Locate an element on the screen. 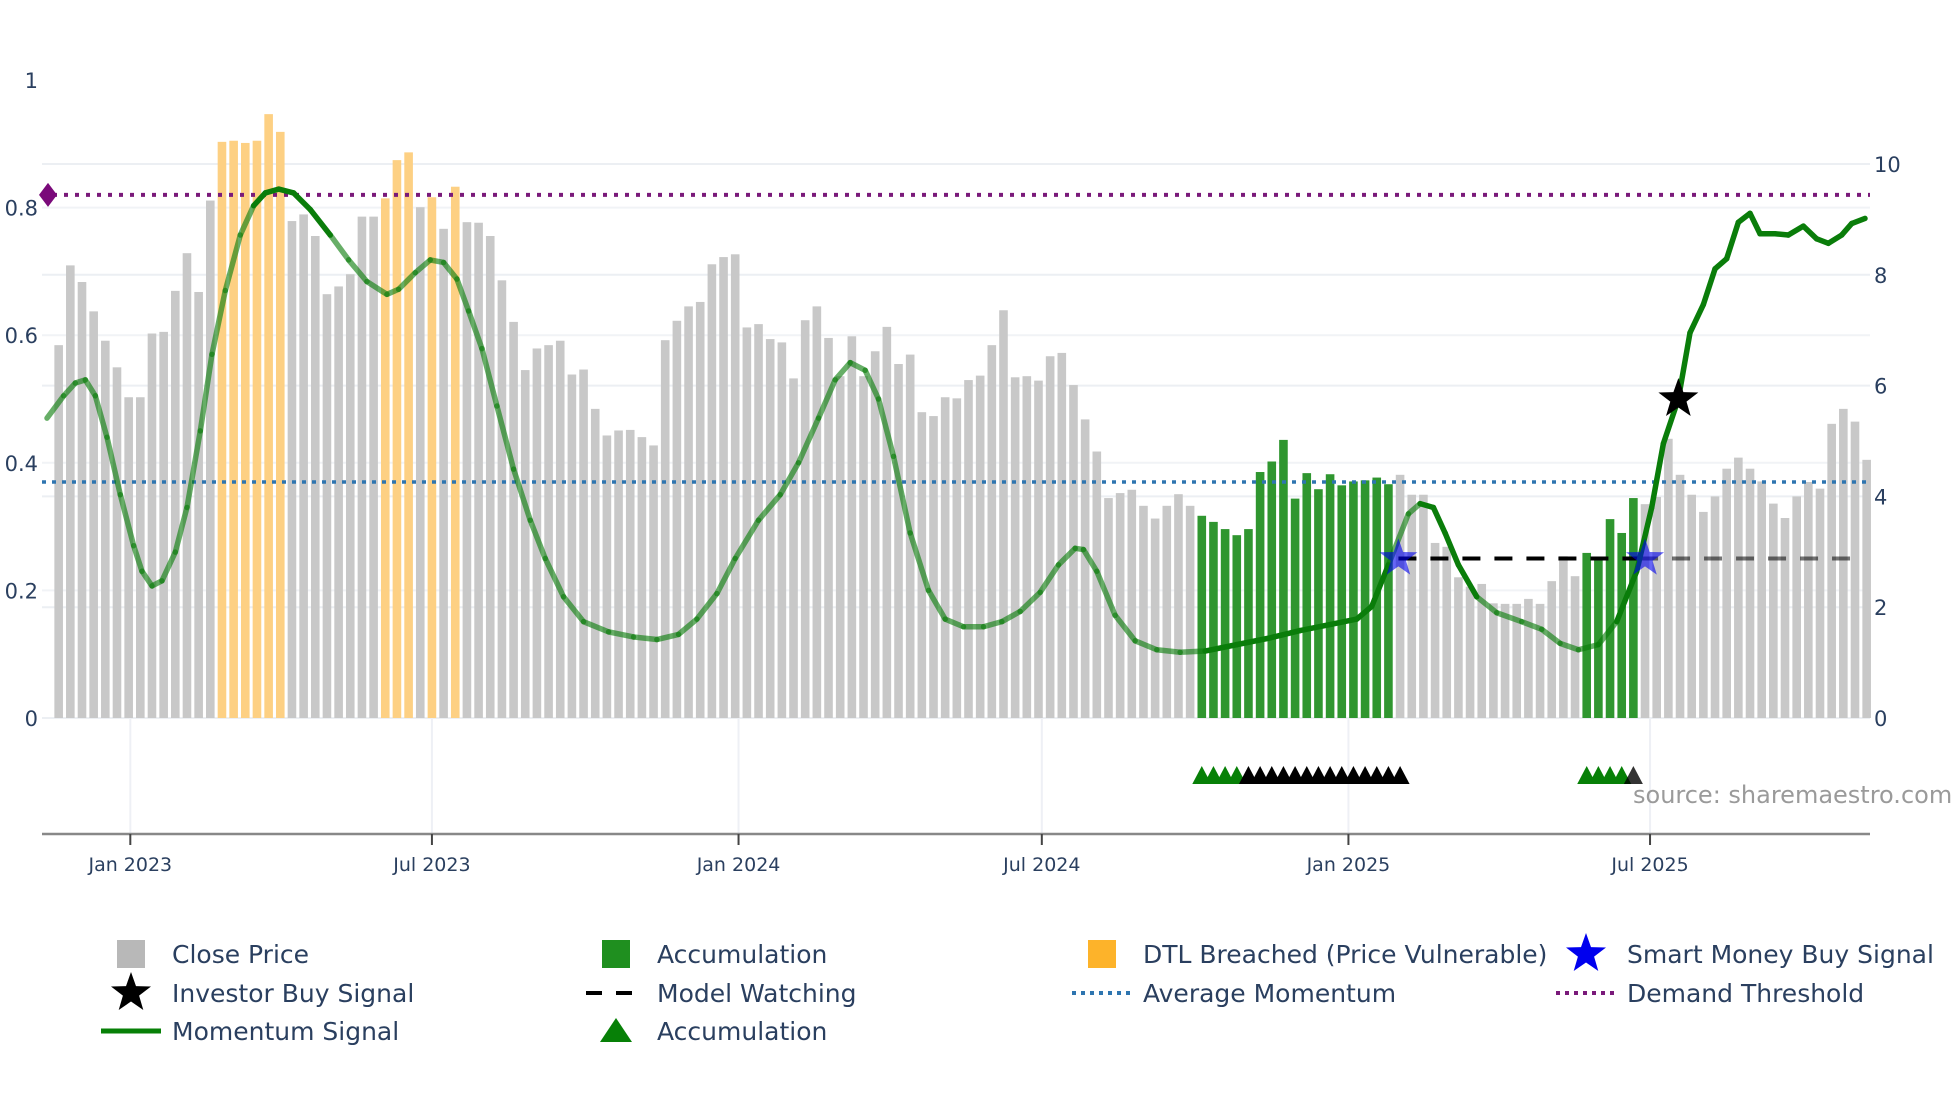 The width and height of the screenshot is (1960, 1102). watching-triangle-icon is located at coordinates (1400, 775).